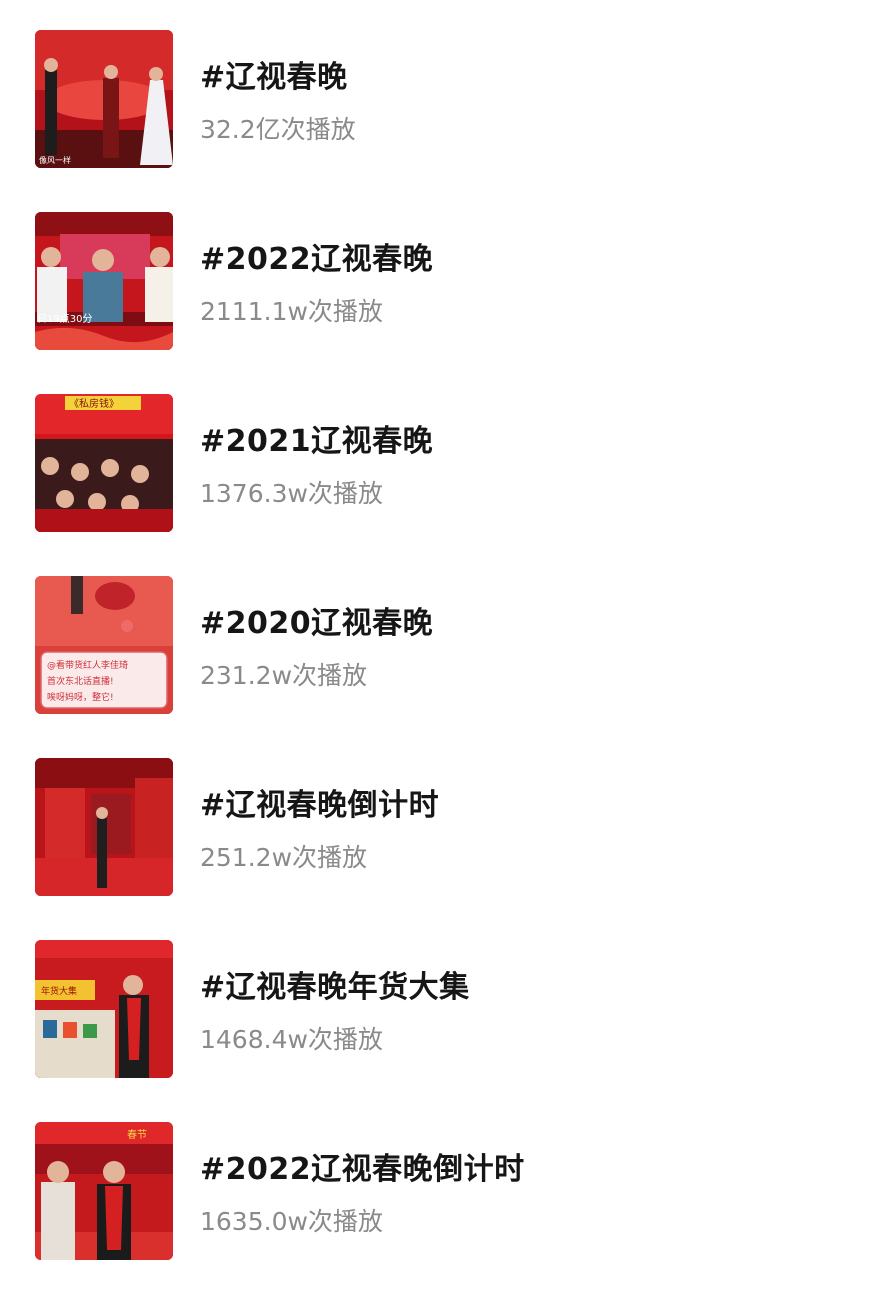  I want to click on play-count: 231.2w次播放, so click(284, 675).